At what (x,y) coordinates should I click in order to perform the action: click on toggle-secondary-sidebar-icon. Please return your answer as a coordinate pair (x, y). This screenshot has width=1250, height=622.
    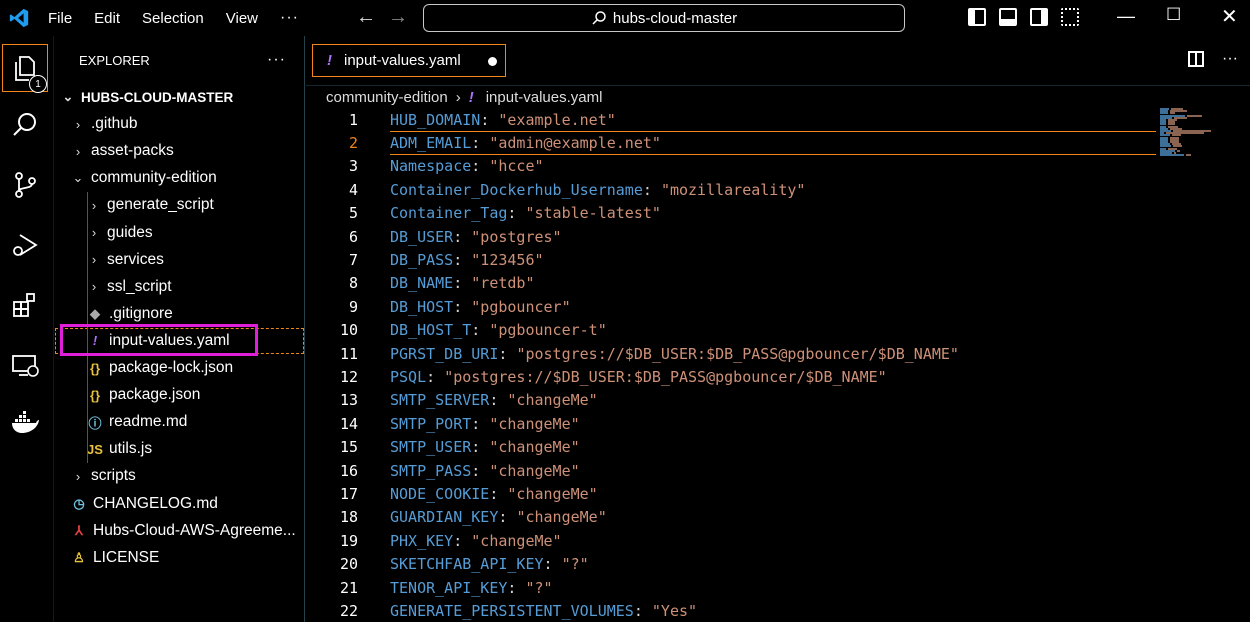
    Looking at the image, I should click on (1039, 17).